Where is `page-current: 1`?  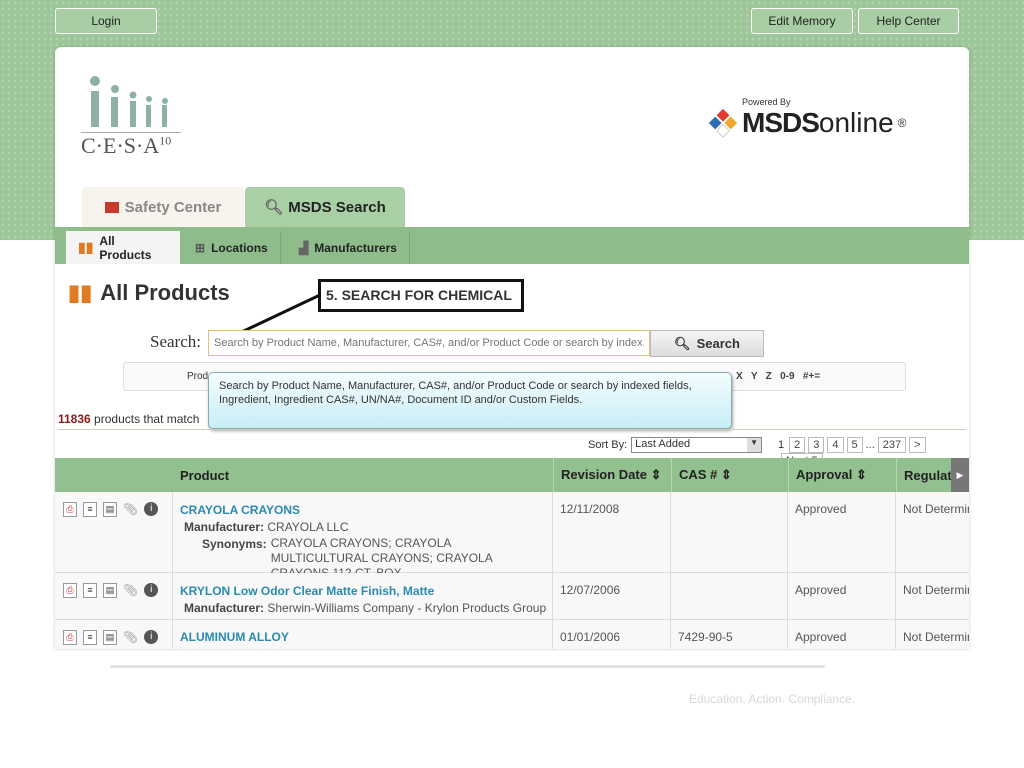 page-current: 1 is located at coordinates (781, 445).